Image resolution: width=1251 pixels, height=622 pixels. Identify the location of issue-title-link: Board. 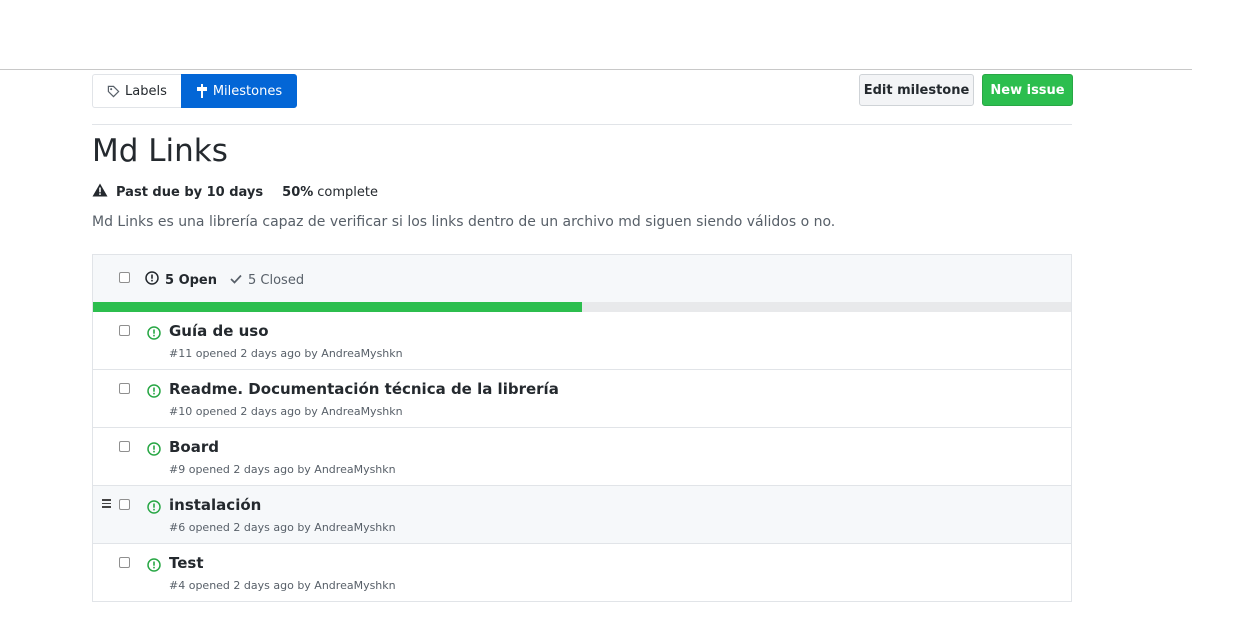
(194, 447).